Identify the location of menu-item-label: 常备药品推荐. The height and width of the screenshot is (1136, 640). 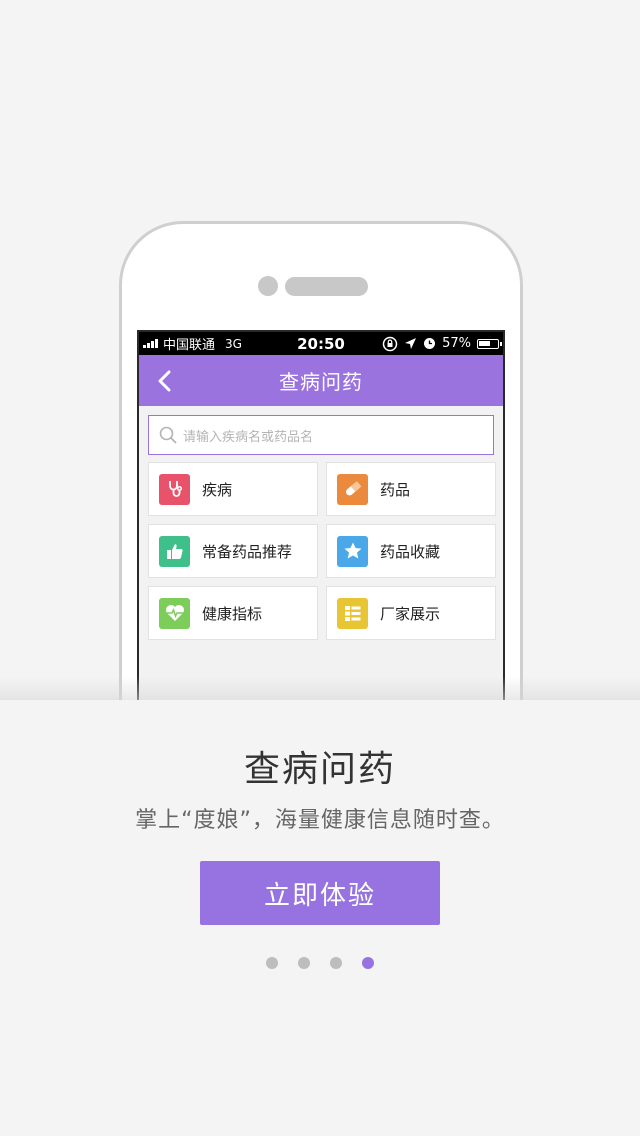
(247, 551).